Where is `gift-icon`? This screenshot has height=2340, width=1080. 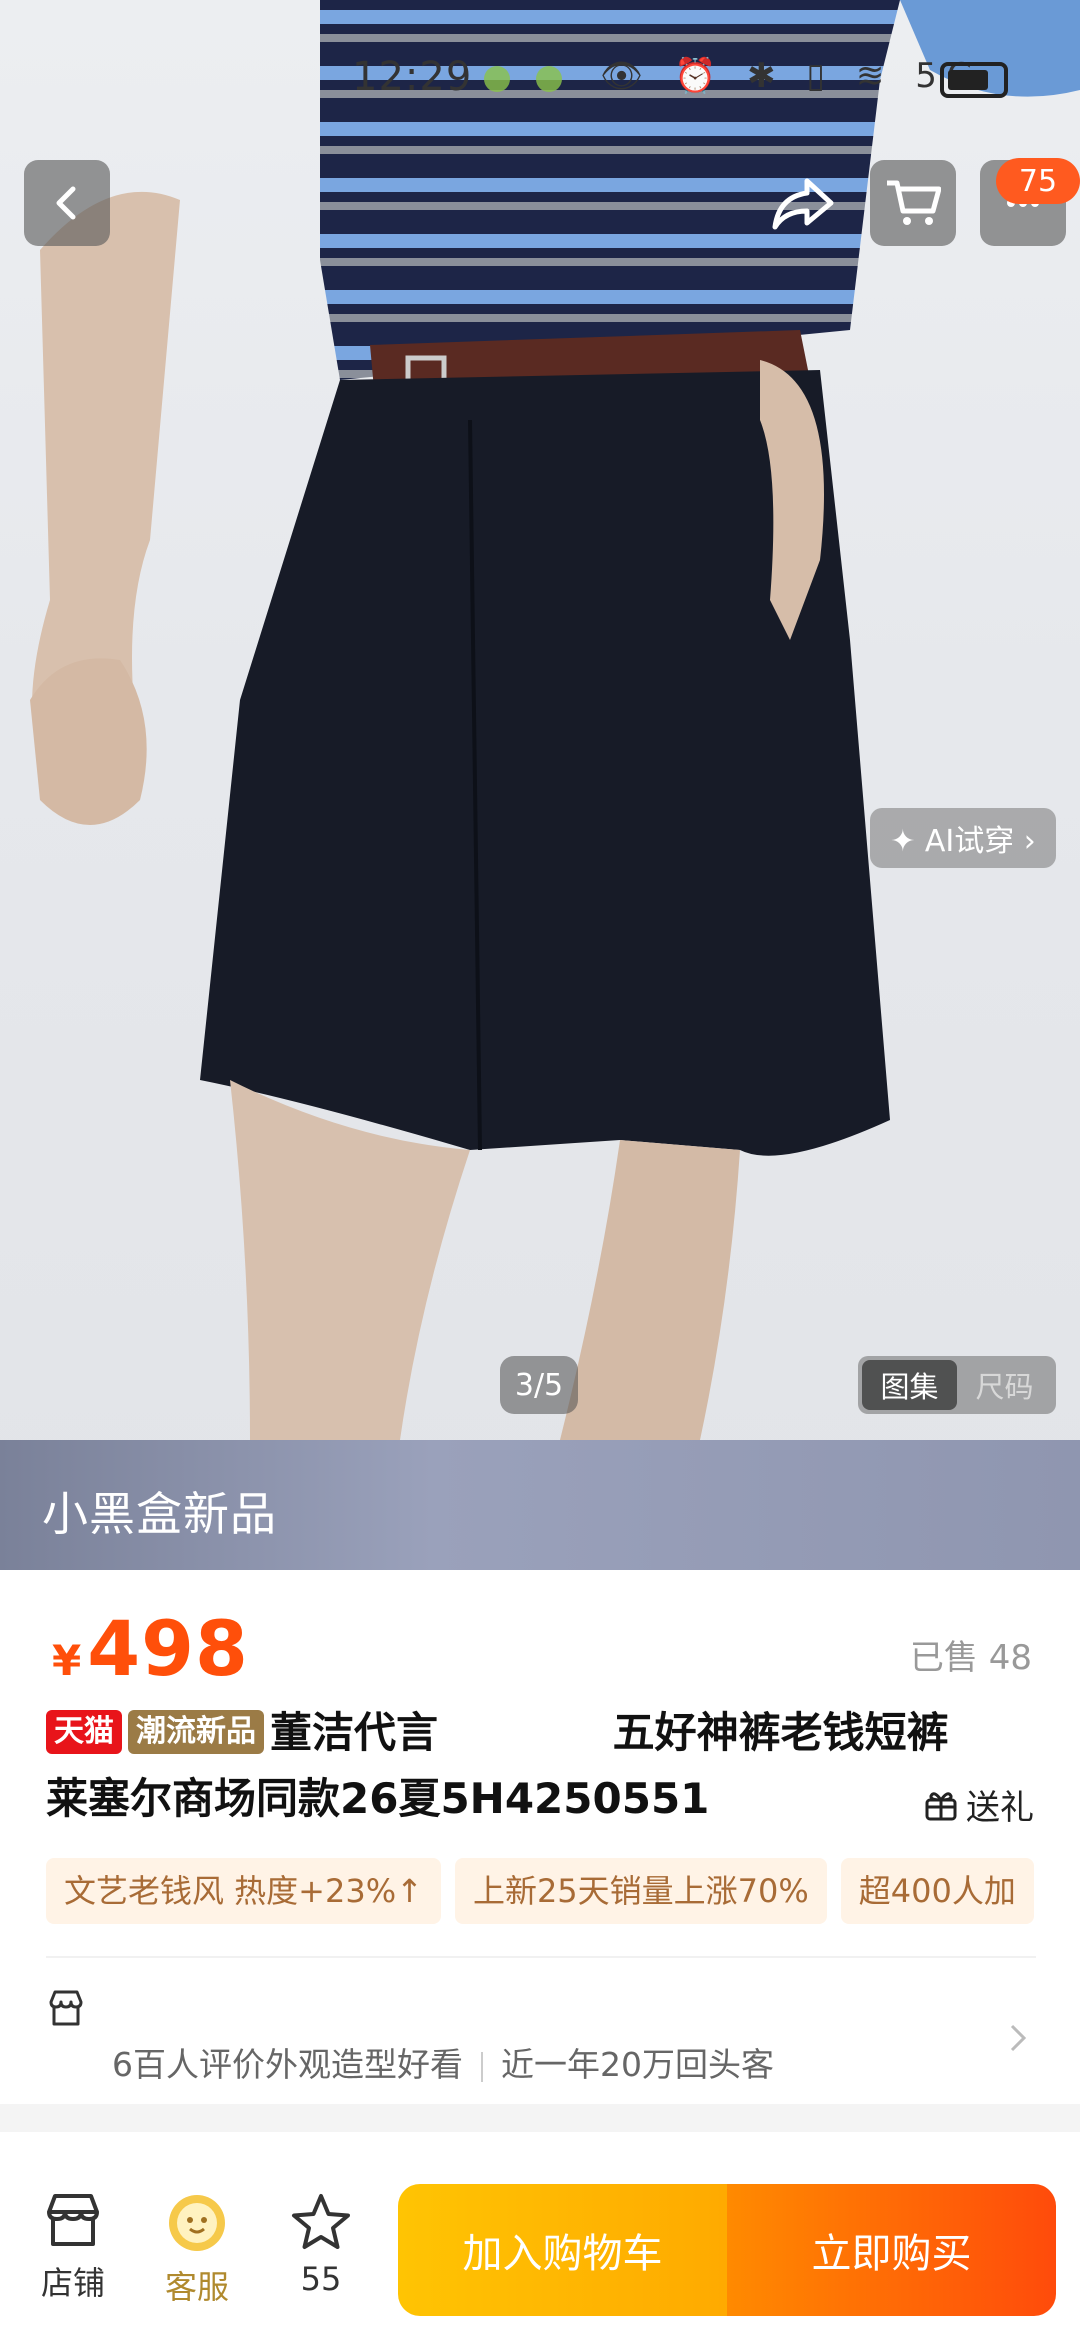
gift-icon is located at coordinates (941, 1805).